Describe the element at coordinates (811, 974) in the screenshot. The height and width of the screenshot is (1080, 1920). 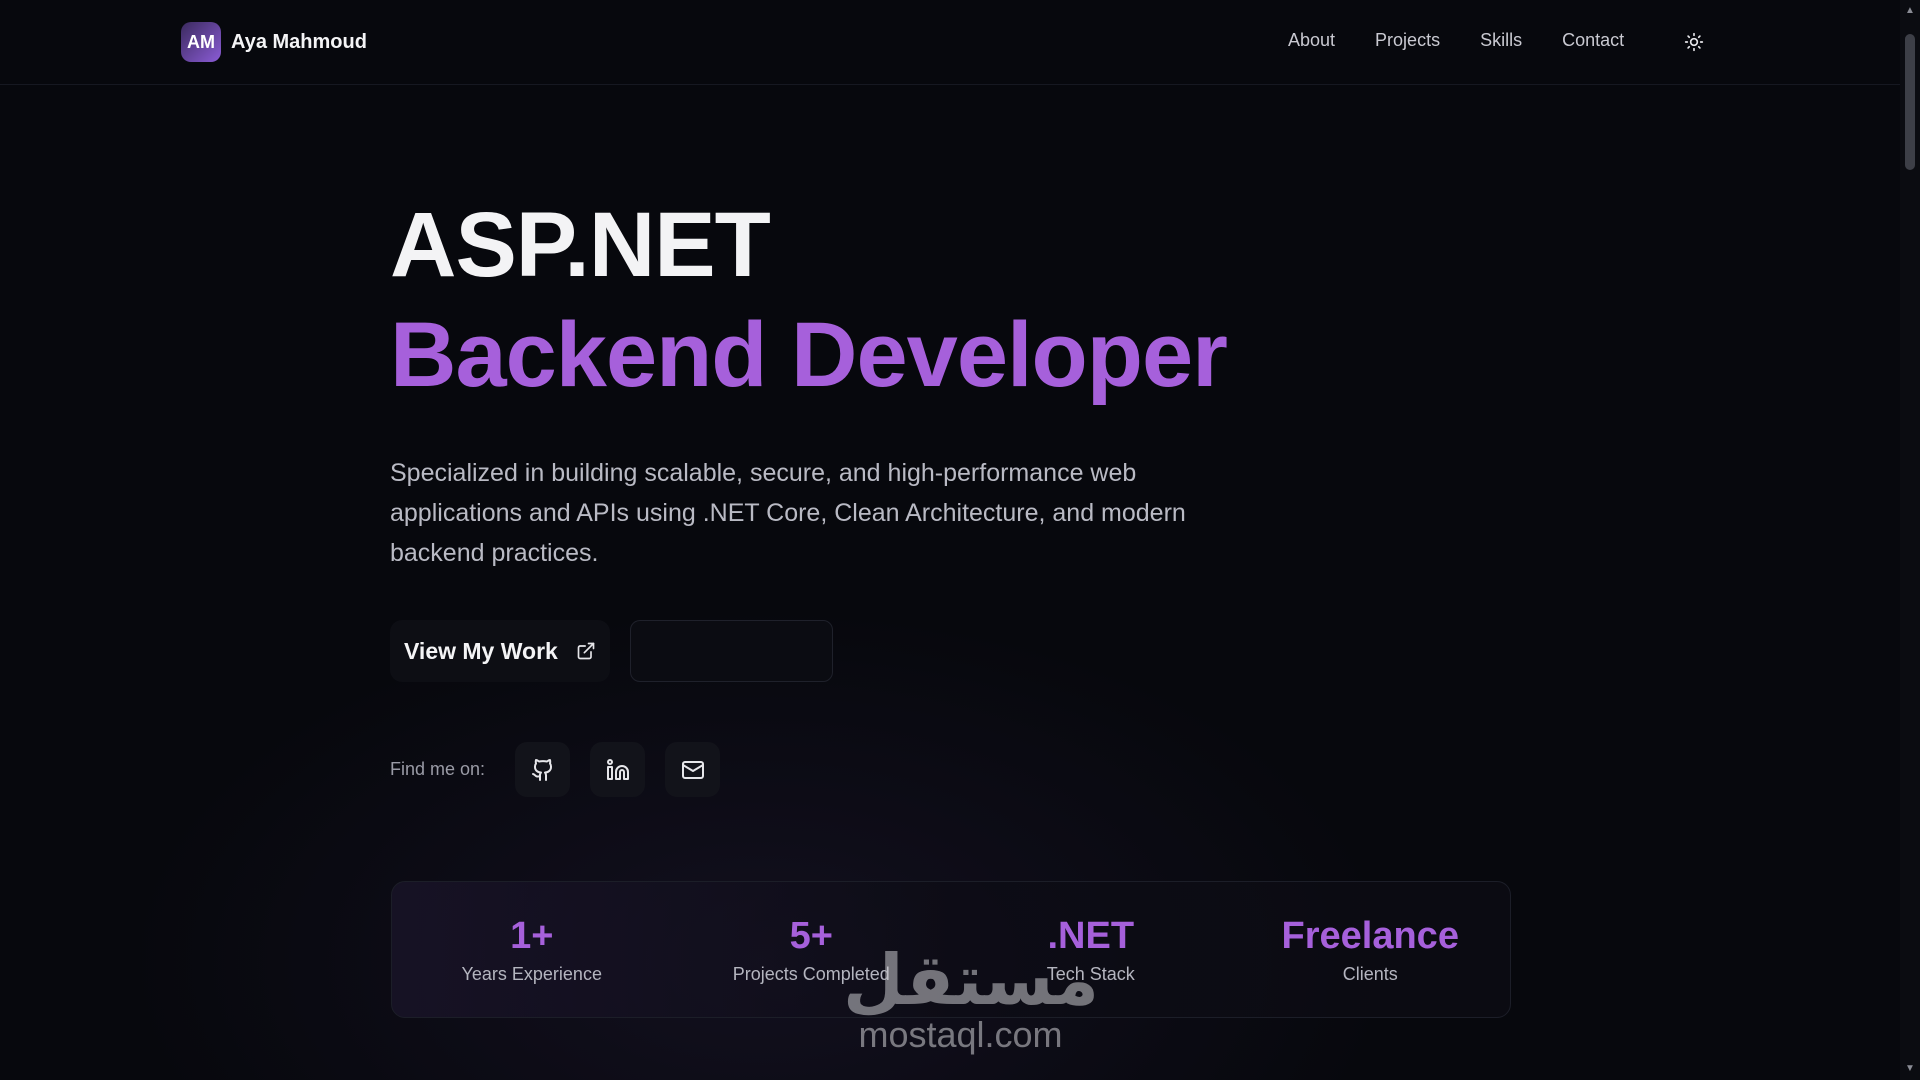
I see `stat-label: Projects Completed` at that location.